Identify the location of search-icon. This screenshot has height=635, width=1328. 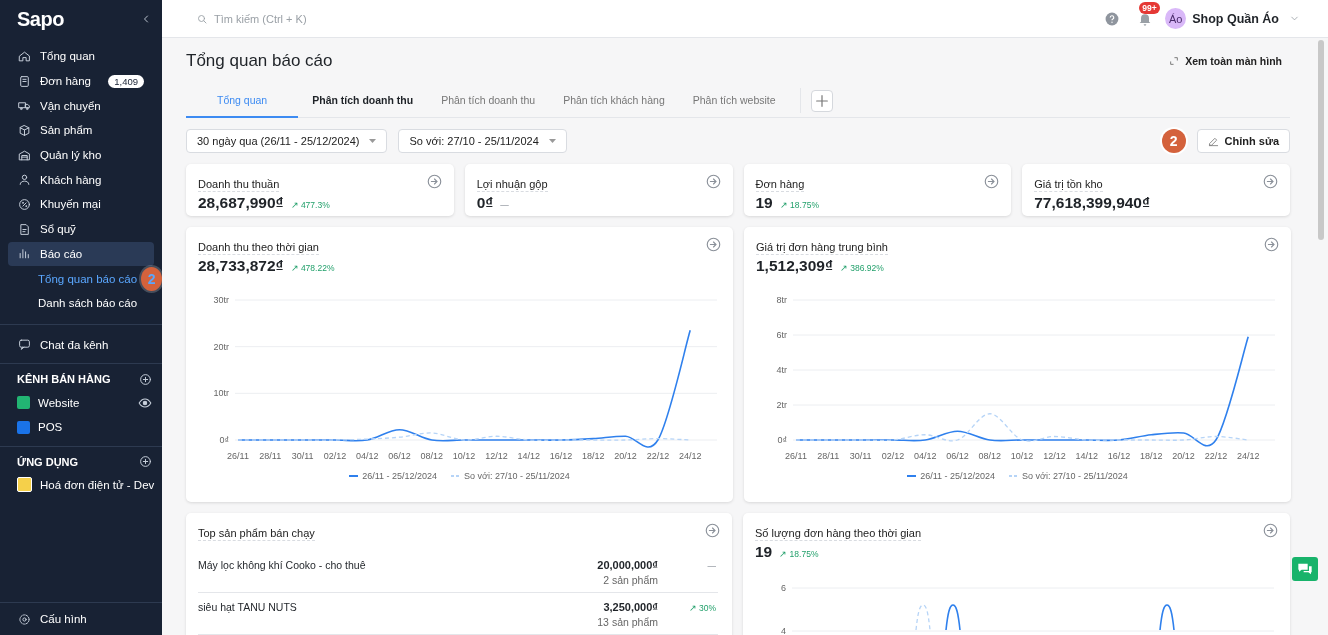
(202, 18).